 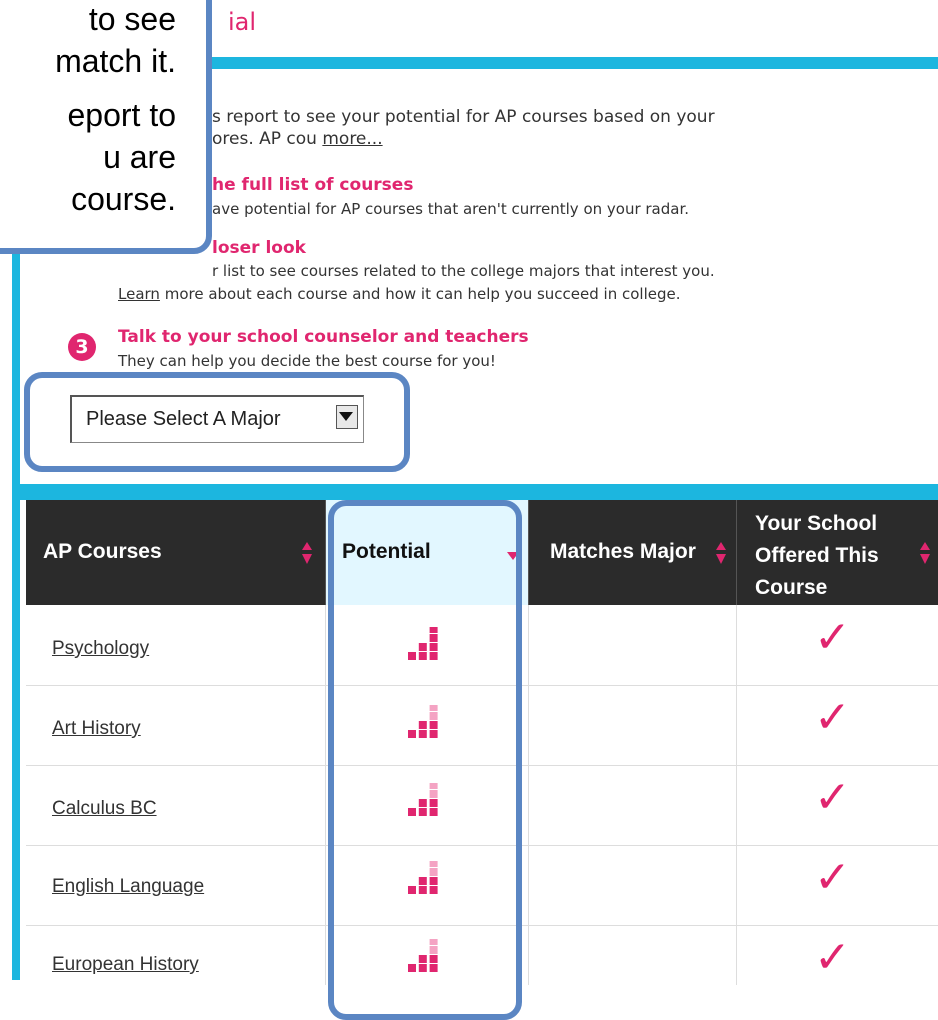 What do you see at coordinates (264, 139) in the screenshot?
I see `intro-line-2: ores. AP cou` at bounding box center [264, 139].